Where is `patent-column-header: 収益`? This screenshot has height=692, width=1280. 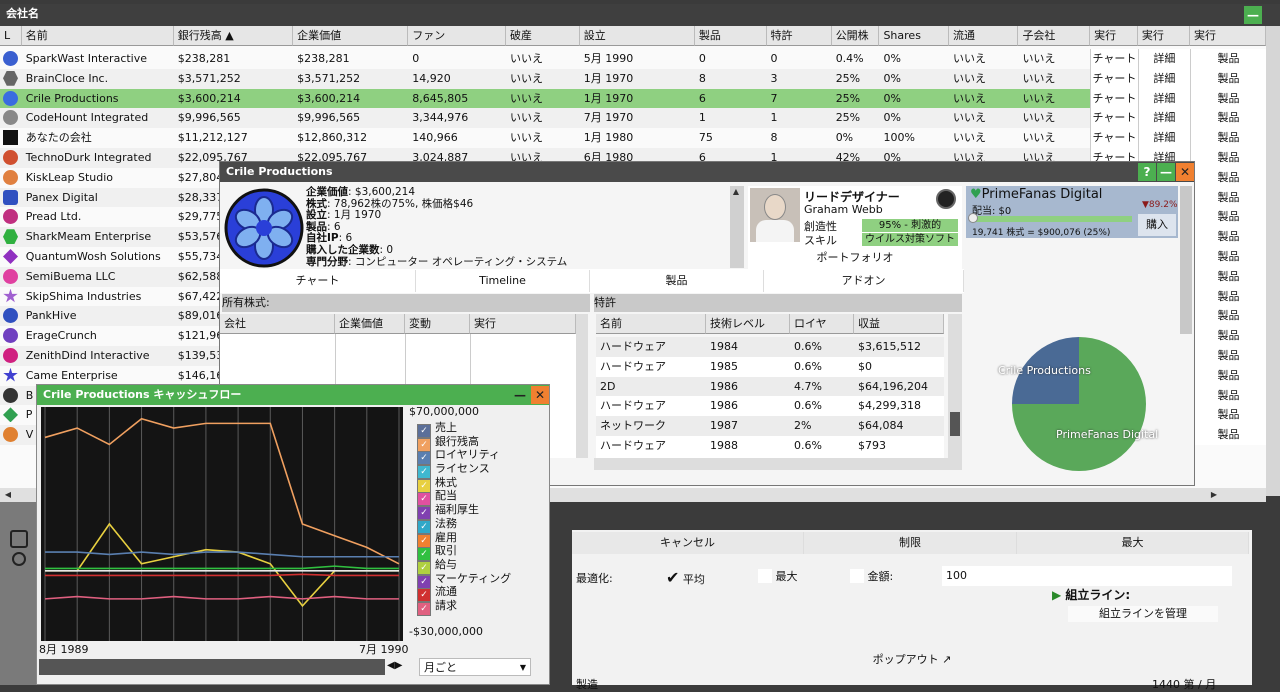 patent-column-header: 収益 is located at coordinates (899, 324).